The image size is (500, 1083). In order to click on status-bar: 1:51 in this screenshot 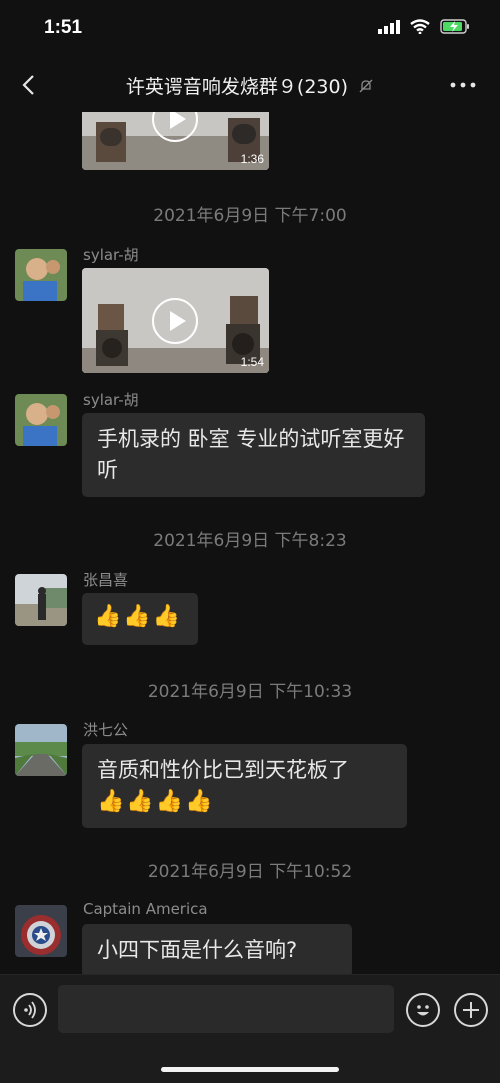, I will do `click(250, 29)`.